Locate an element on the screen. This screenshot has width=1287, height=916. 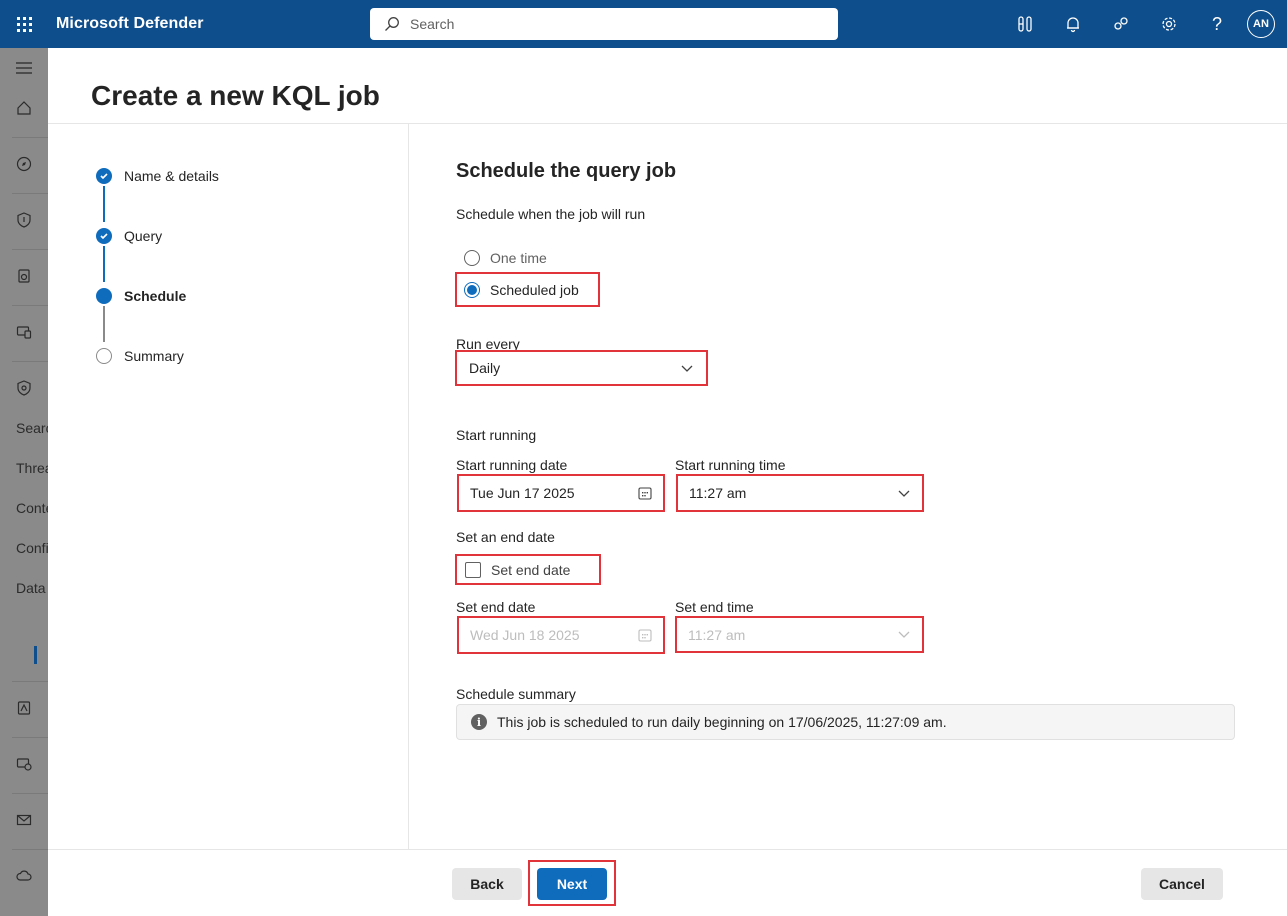
avatar: AN is located at coordinates (1261, 24).